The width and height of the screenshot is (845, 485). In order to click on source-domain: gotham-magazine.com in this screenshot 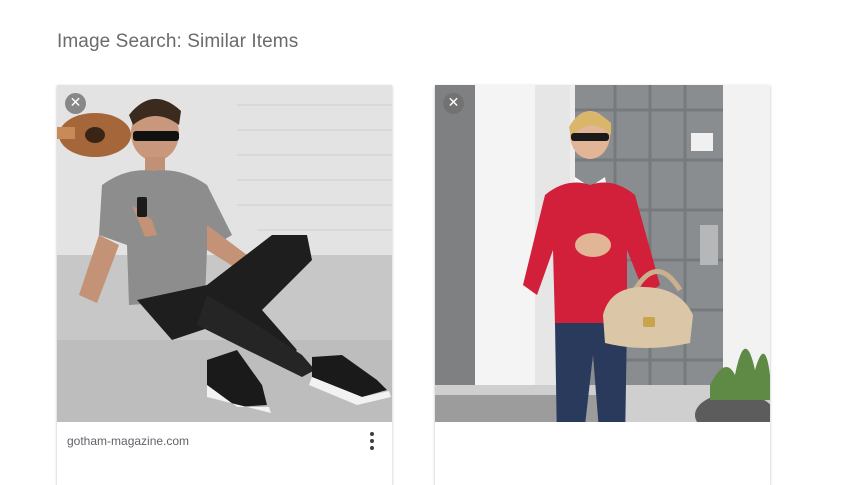, I will do `click(128, 441)`.